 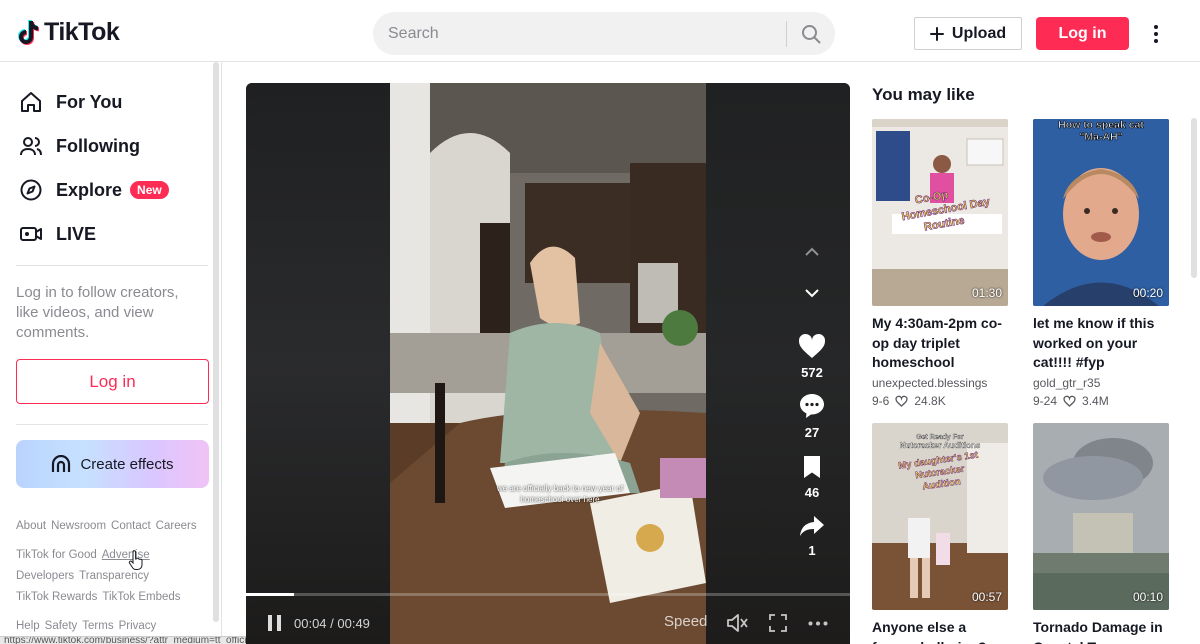 What do you see at coordinates (79, 146) in the screenshot?
I see `nav-following: Following` at bounding box center [79, 146].